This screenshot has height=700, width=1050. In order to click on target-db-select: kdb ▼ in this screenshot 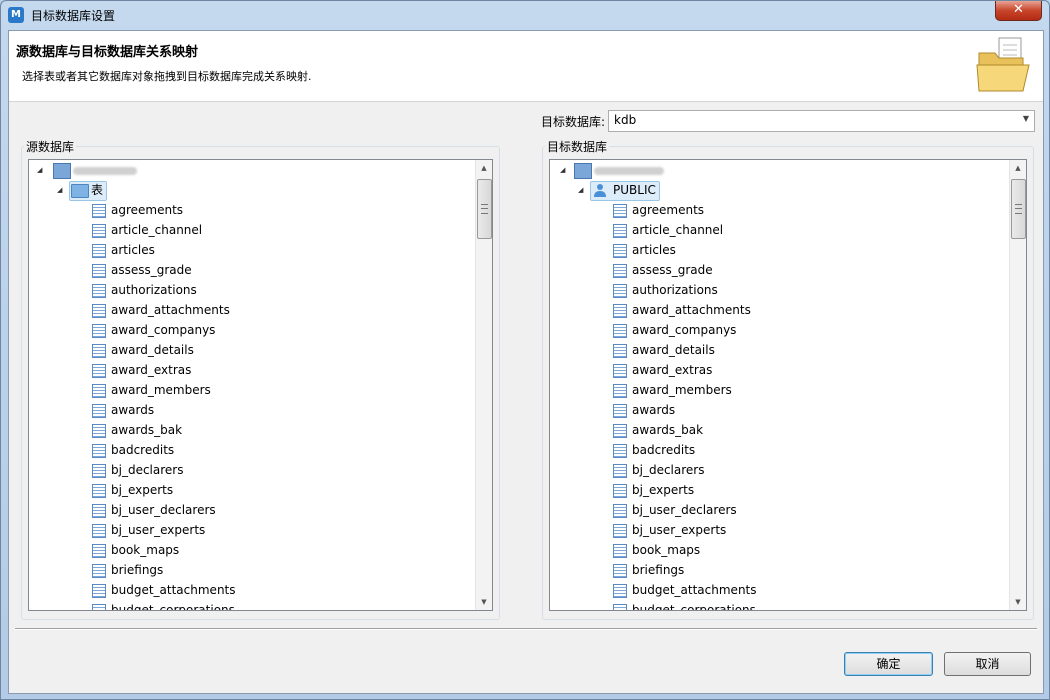, I will do `click(821, 121)`.